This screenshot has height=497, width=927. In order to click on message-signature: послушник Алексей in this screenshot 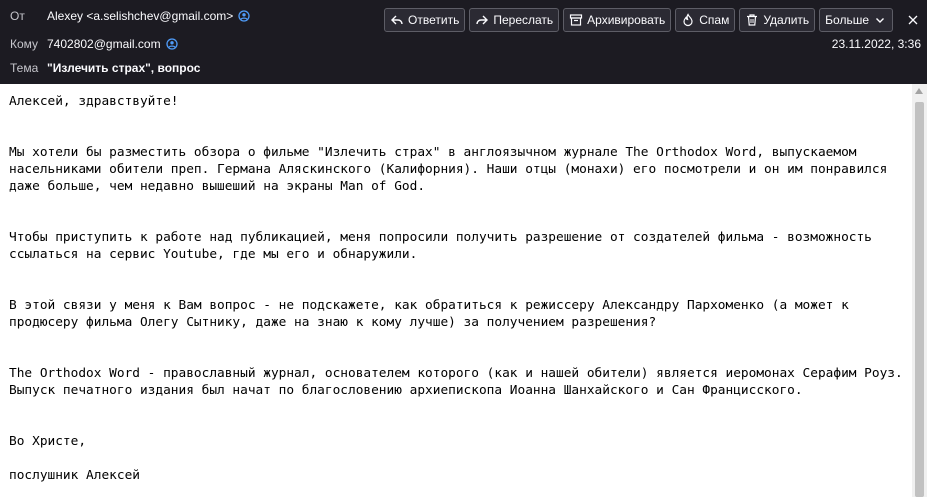, I will do `click(74, 475)`.